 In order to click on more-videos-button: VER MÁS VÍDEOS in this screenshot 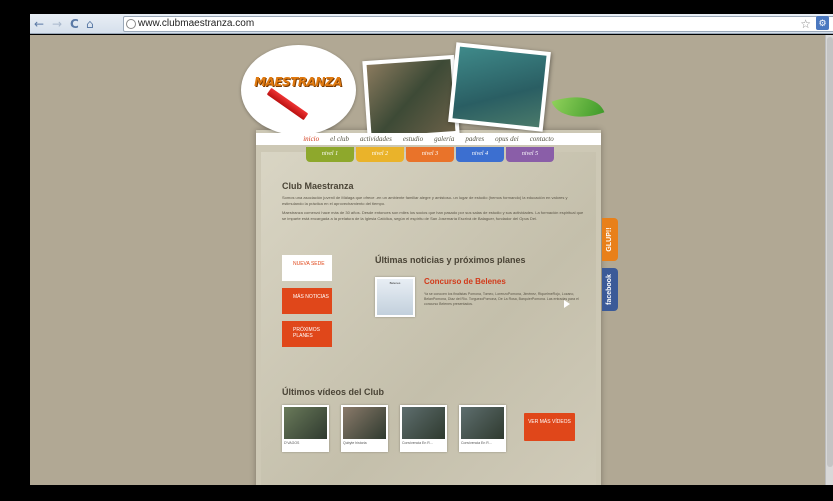, I will do `click(549, 427)`.